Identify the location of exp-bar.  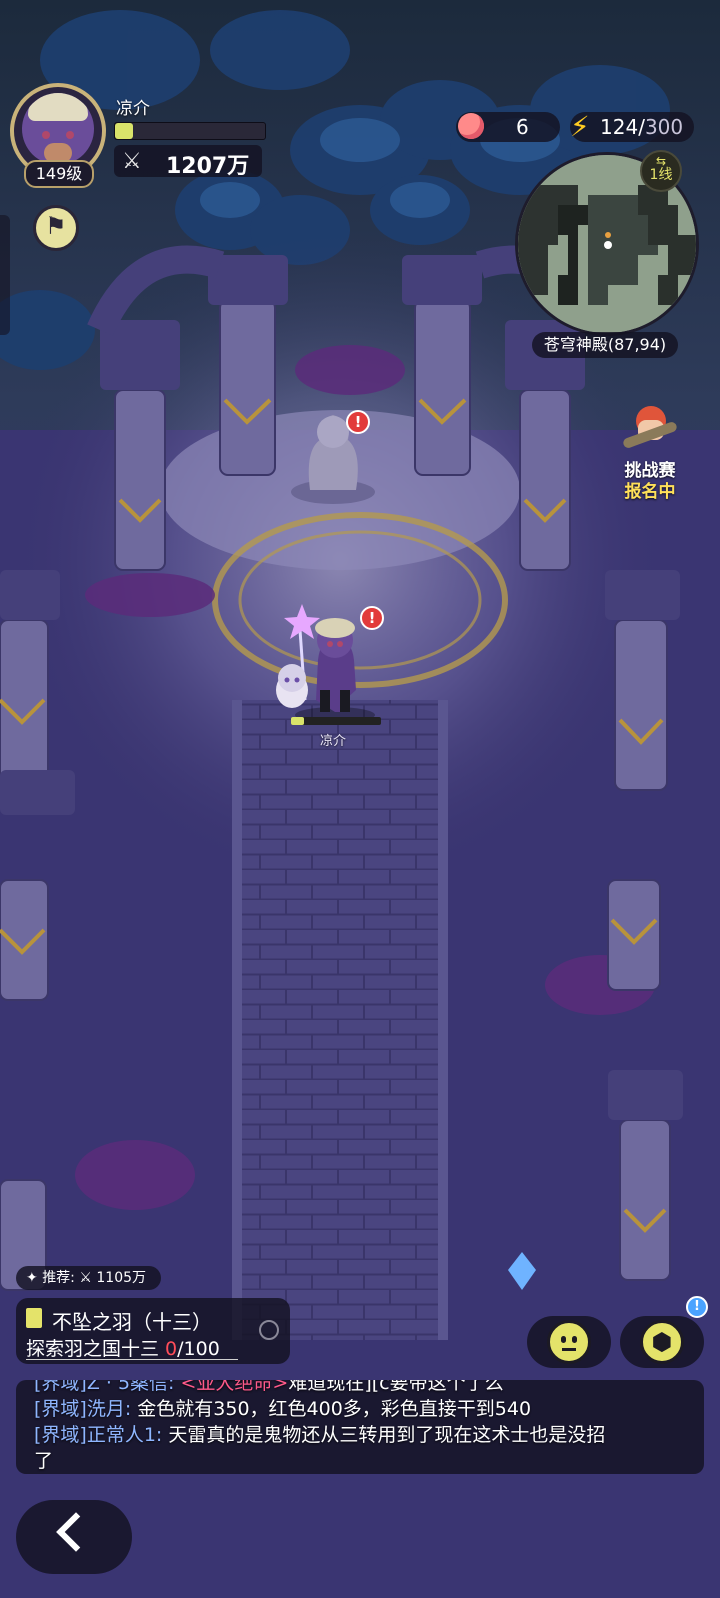
(190, 131).